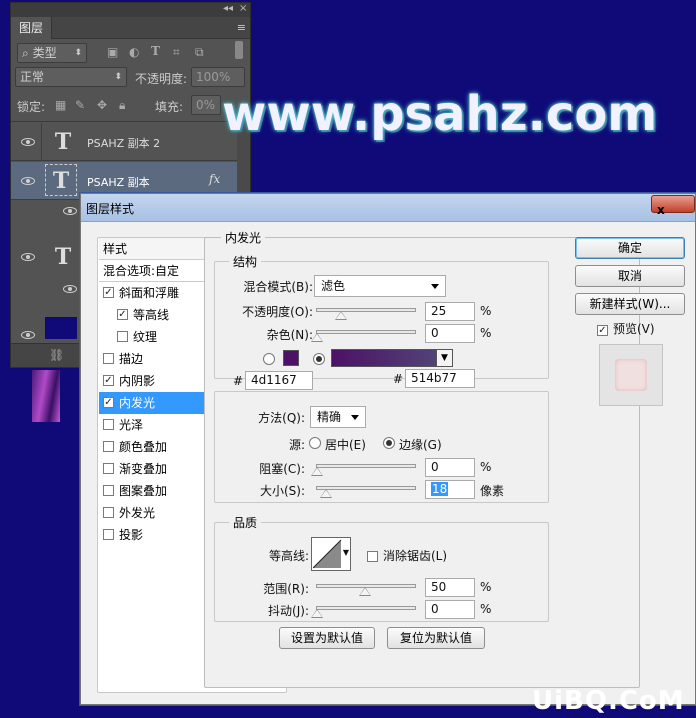  Describe the element at coordinates (450, 311) in the screenshot. I see `opacity-input: 25` at that location.